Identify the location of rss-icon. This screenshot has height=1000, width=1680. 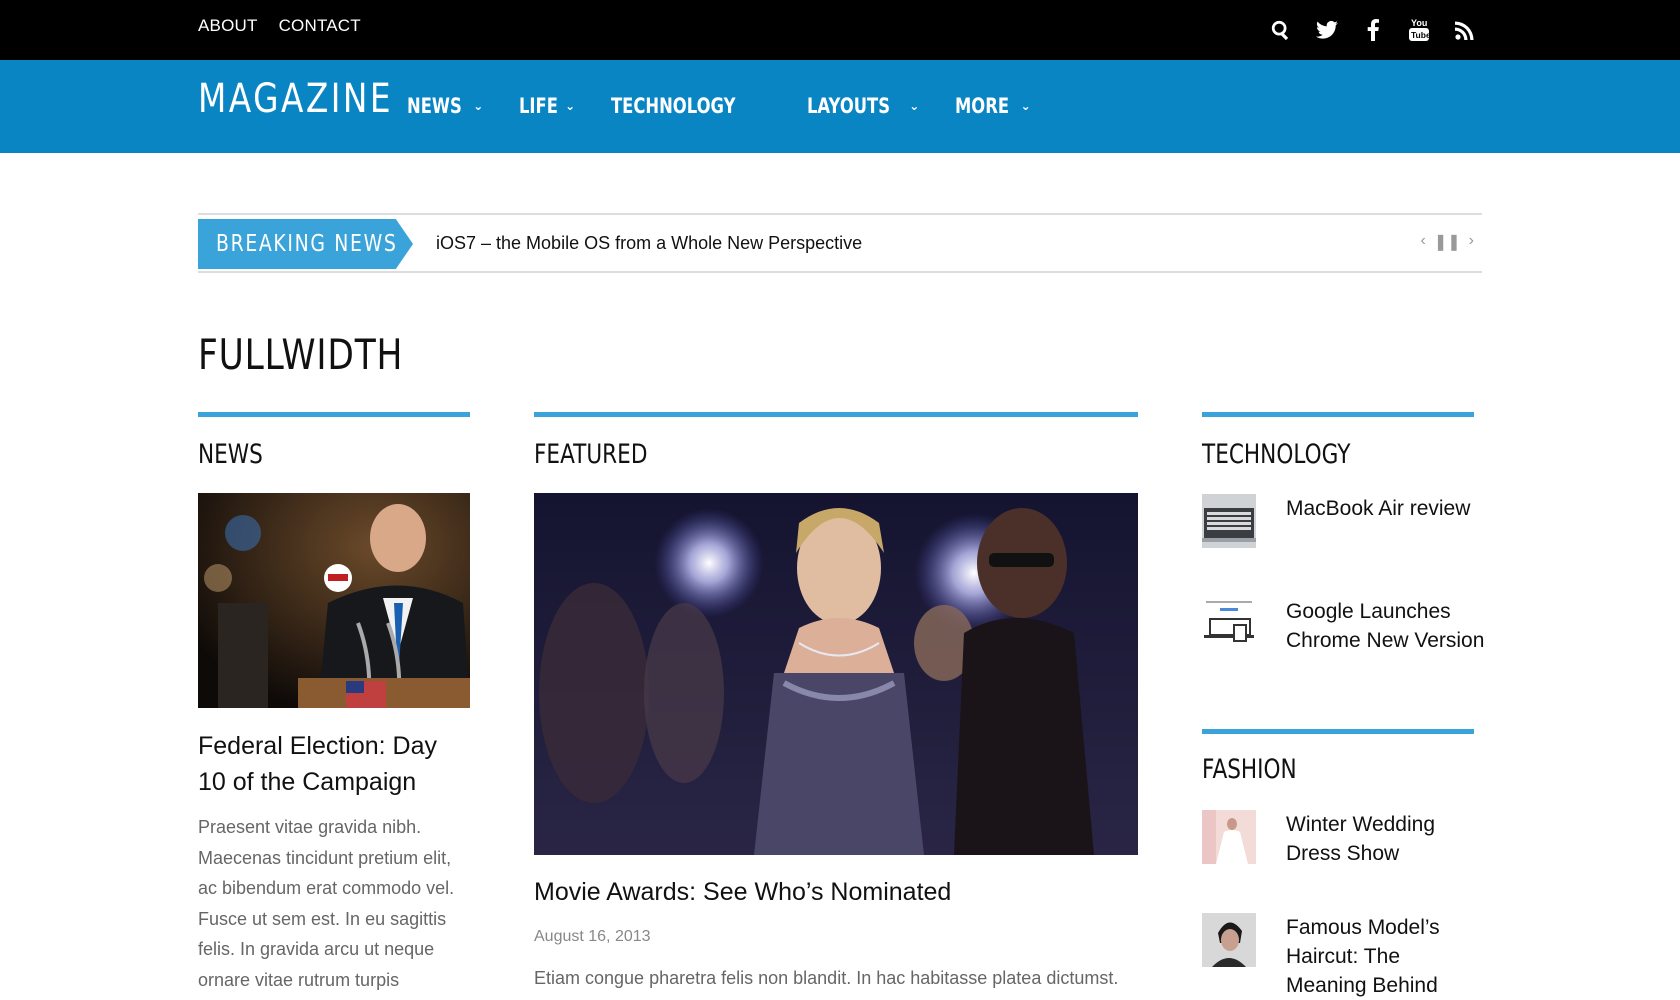
(1465, 30).